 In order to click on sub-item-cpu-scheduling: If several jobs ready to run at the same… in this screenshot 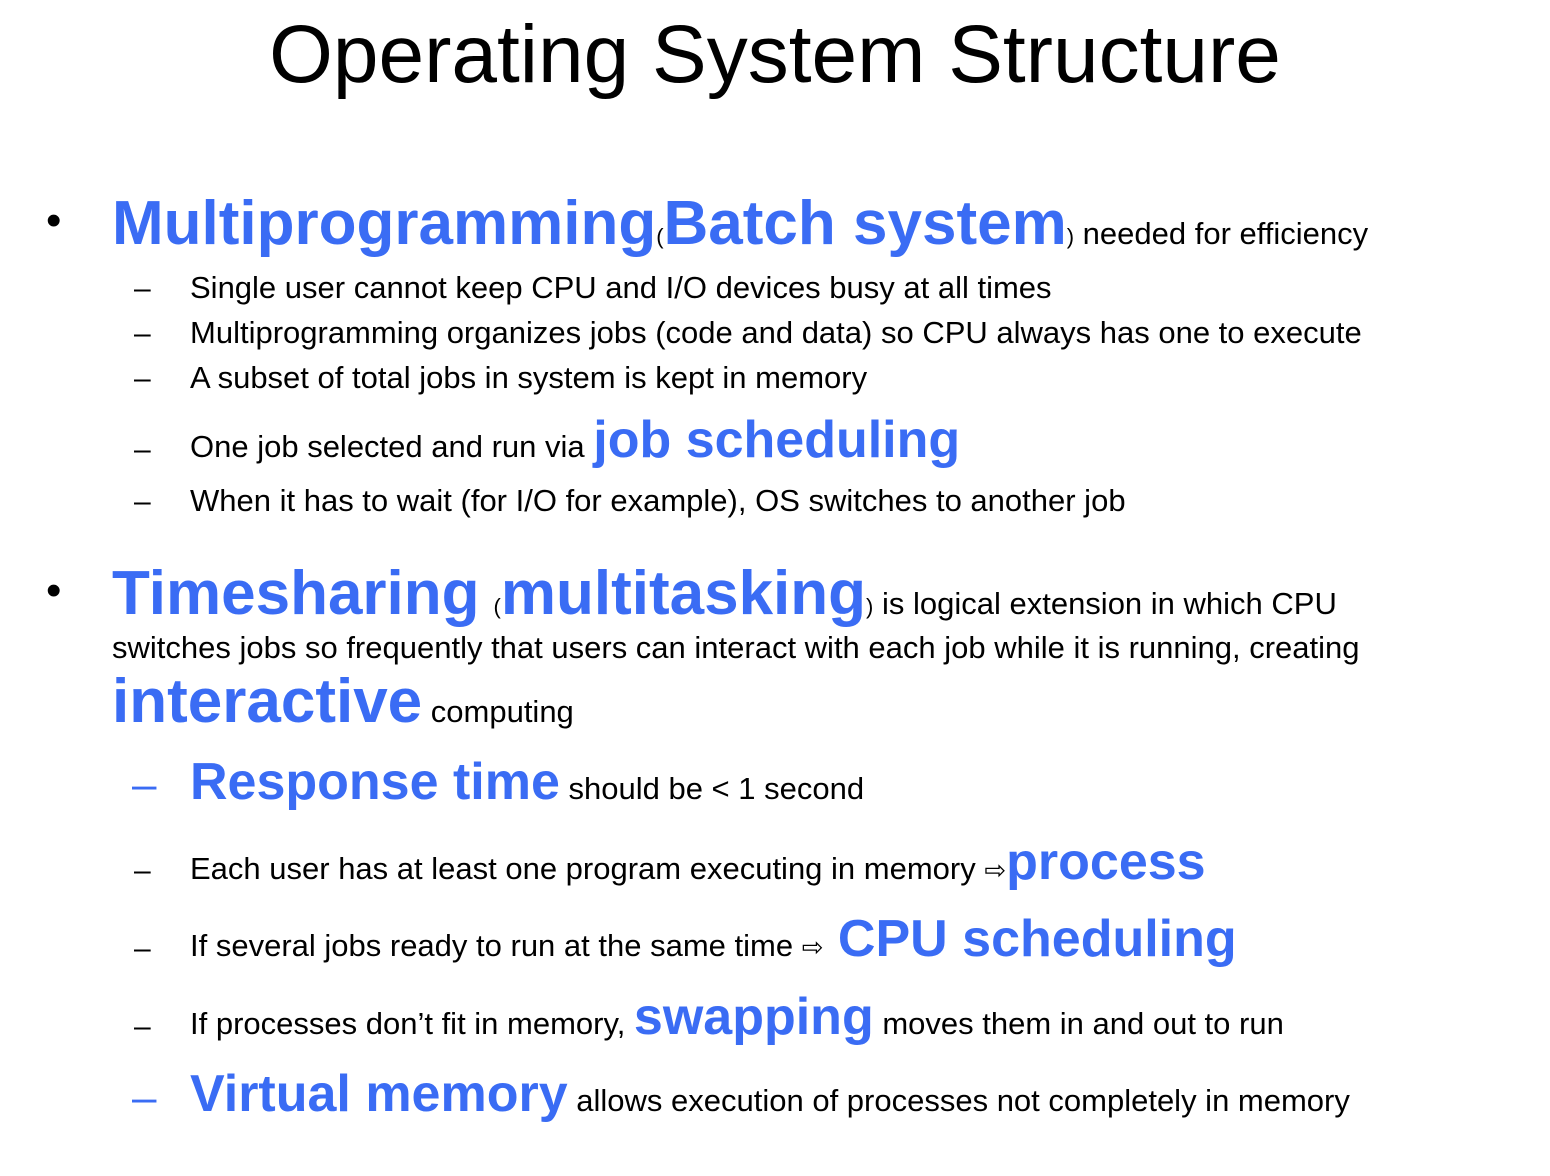, I will do `click(713, 939)`.